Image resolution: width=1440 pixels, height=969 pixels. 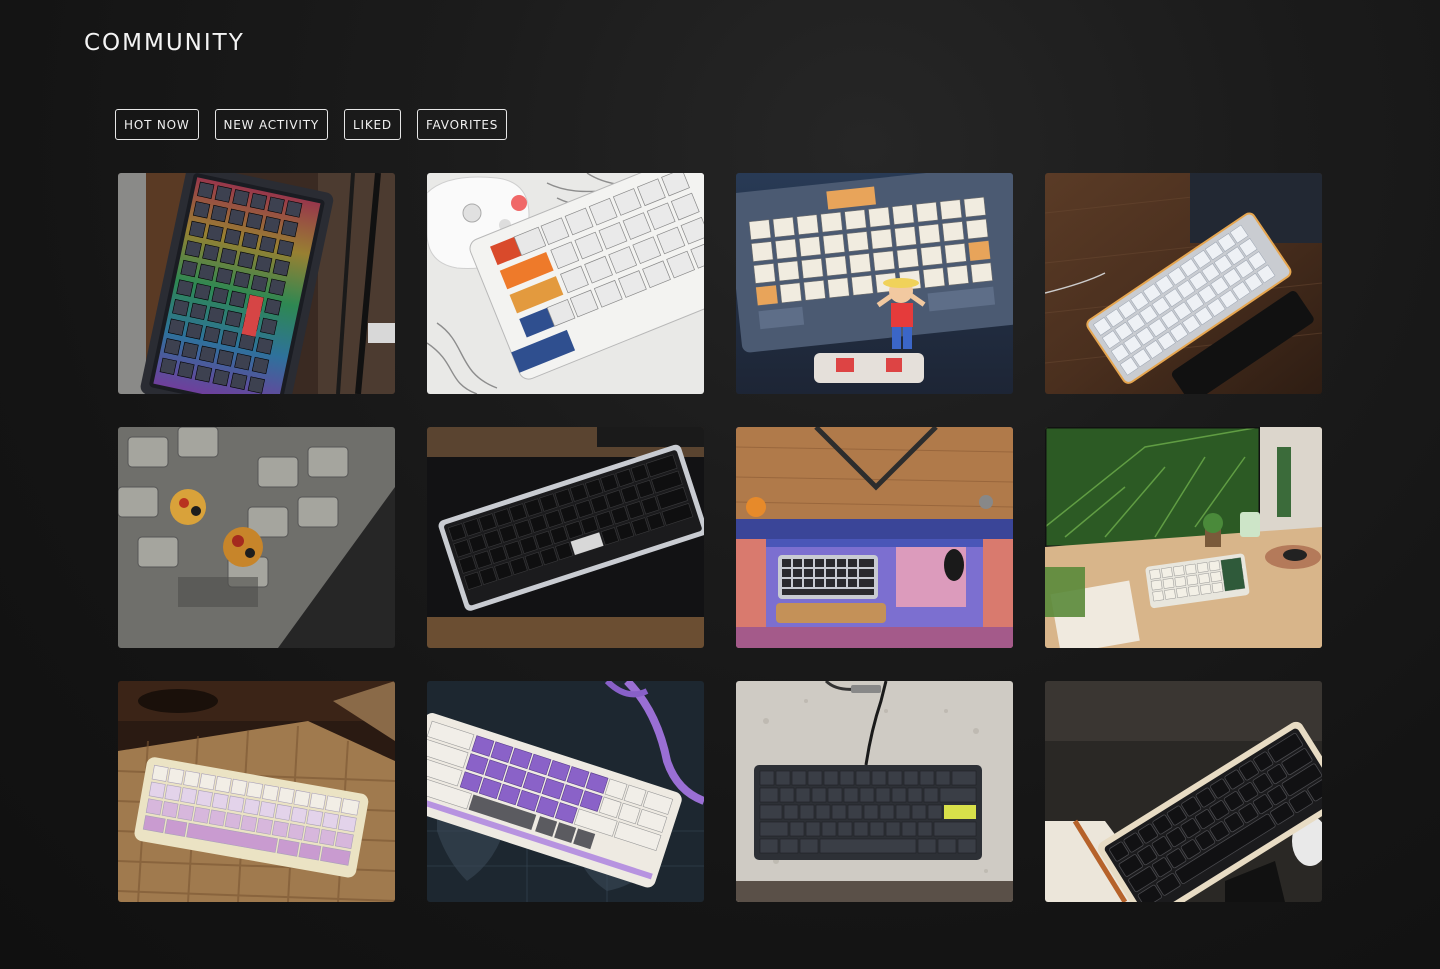 I want to click on filter-bar: HOT NOW NEW ACTIVITY LIKED FAVORITES, so click(x=311, y=124).